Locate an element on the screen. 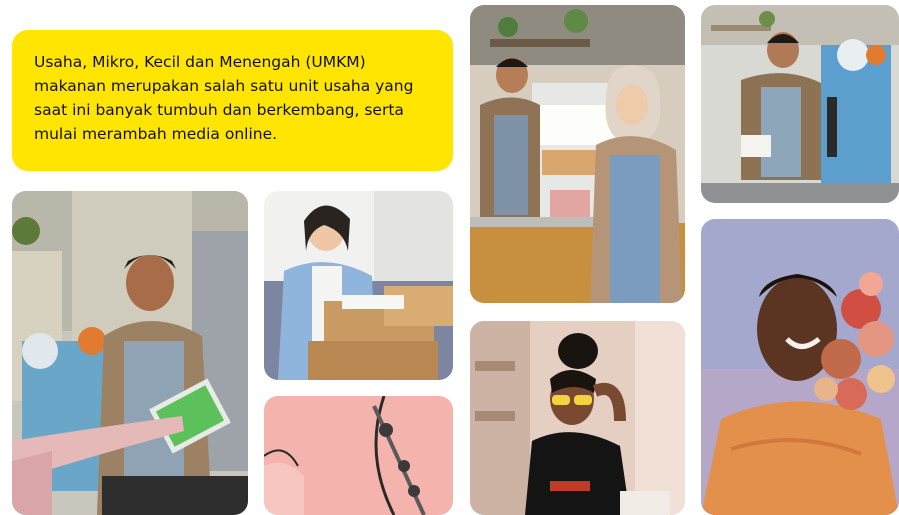  photo-man-sealer is located at coordinates (800, 104).